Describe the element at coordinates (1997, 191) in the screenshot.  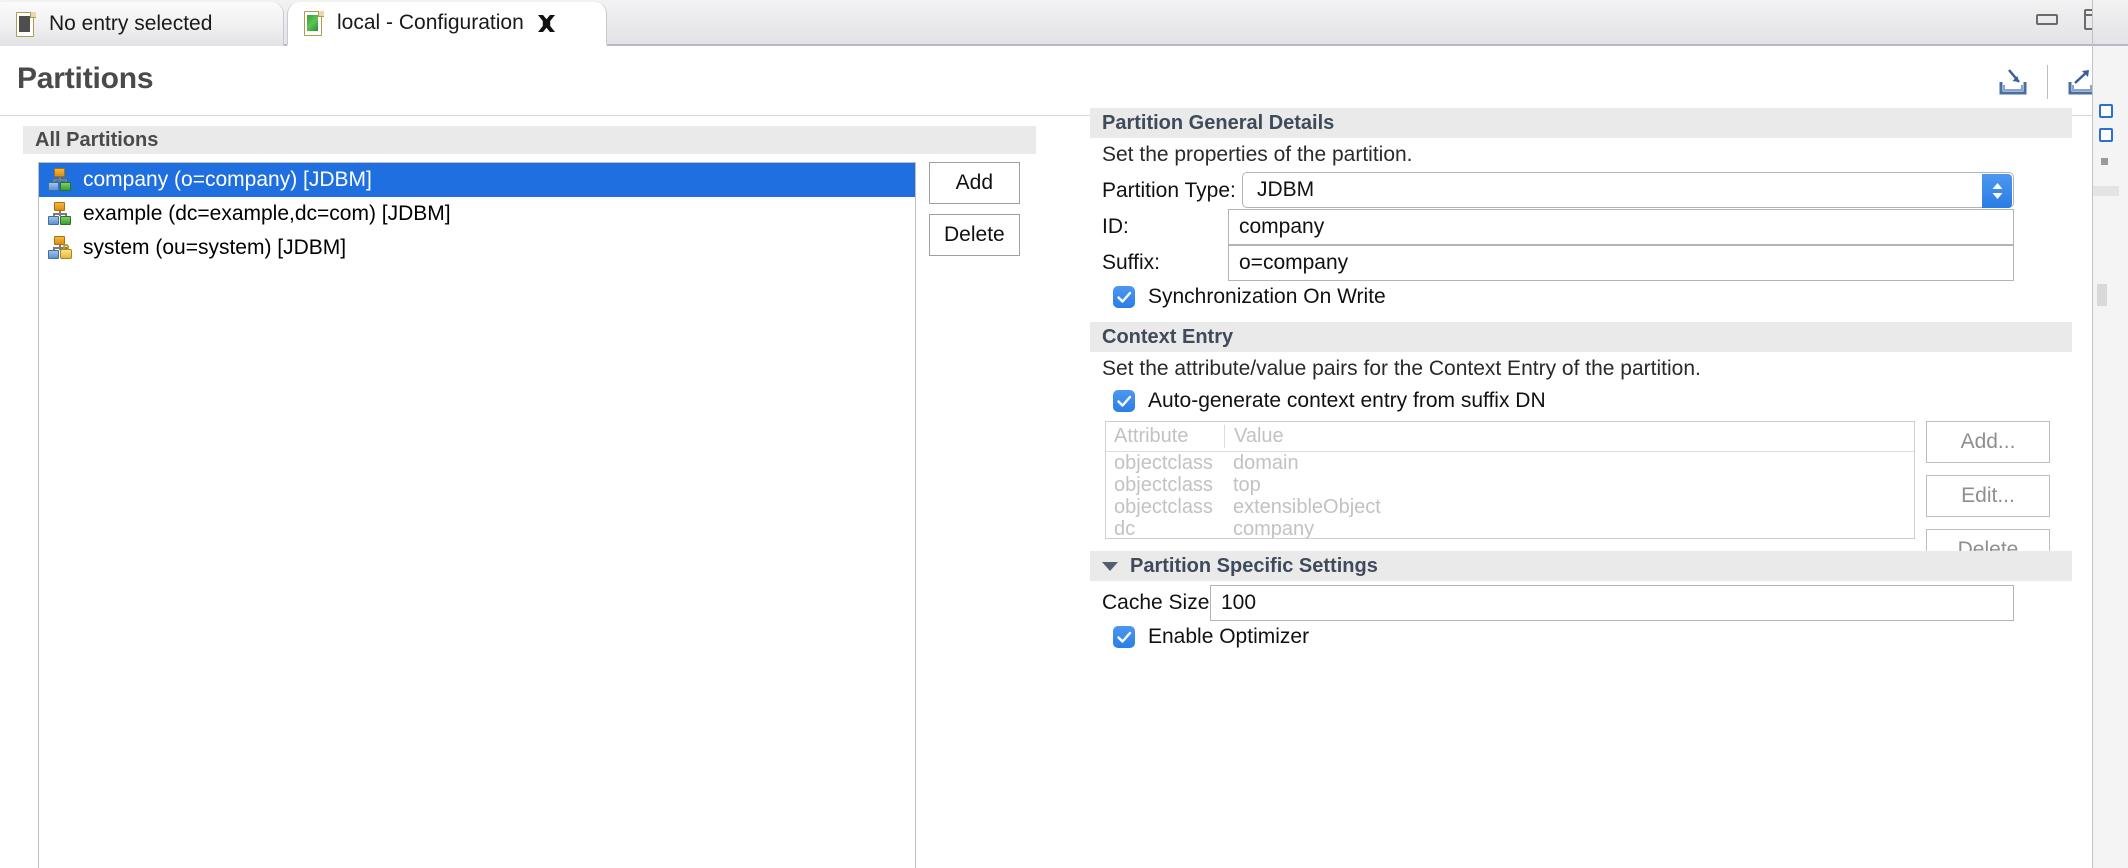
I see `chevron-updown-icon` at that location.